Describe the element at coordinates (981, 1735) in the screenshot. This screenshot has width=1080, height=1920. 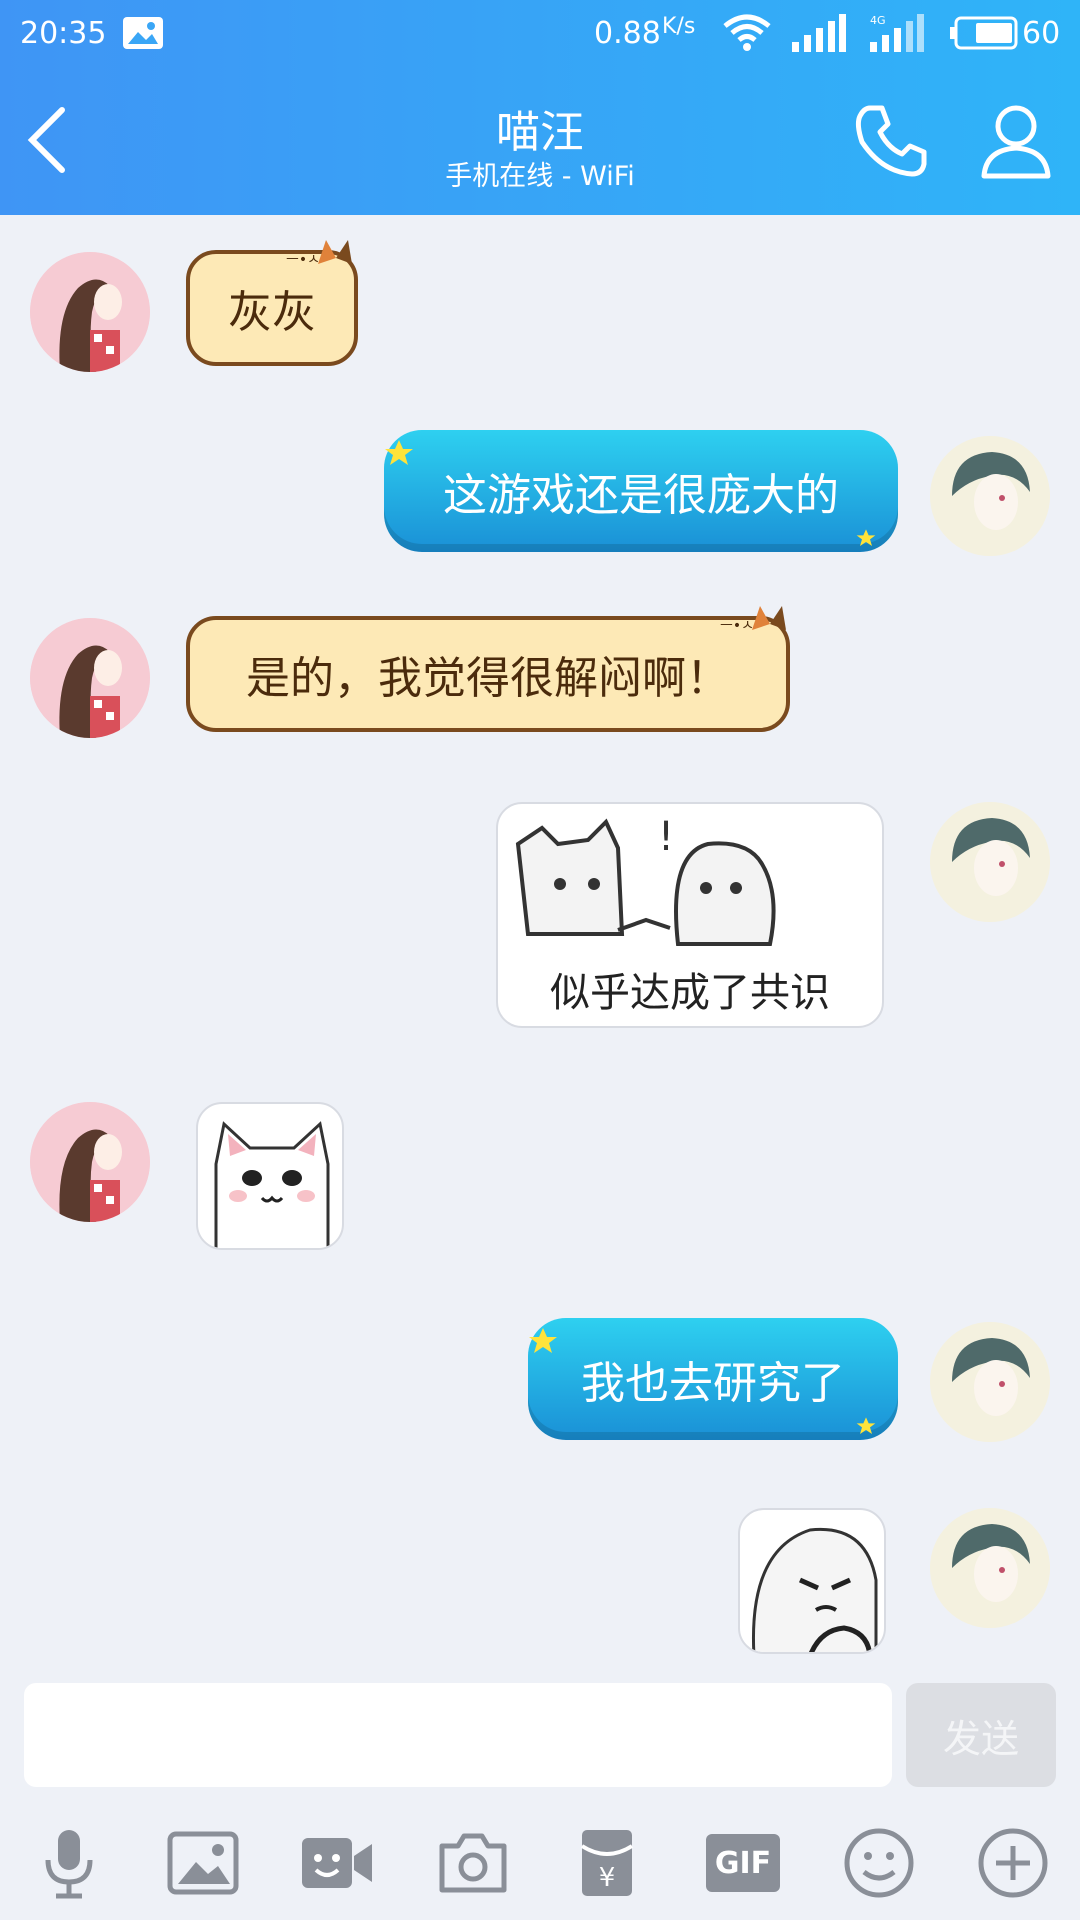
I see `send-button: 发送` at that location.